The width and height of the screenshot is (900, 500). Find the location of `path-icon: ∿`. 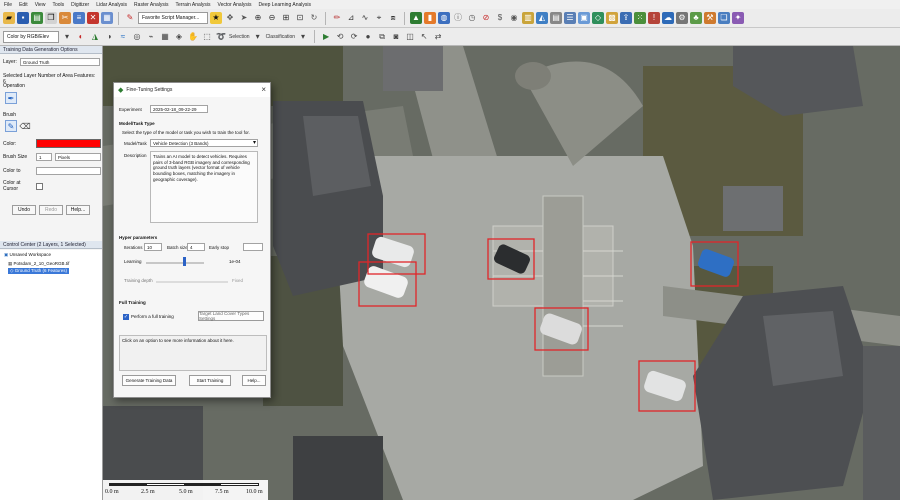

path-icon: ∿ is located at coordinates (365, 18).